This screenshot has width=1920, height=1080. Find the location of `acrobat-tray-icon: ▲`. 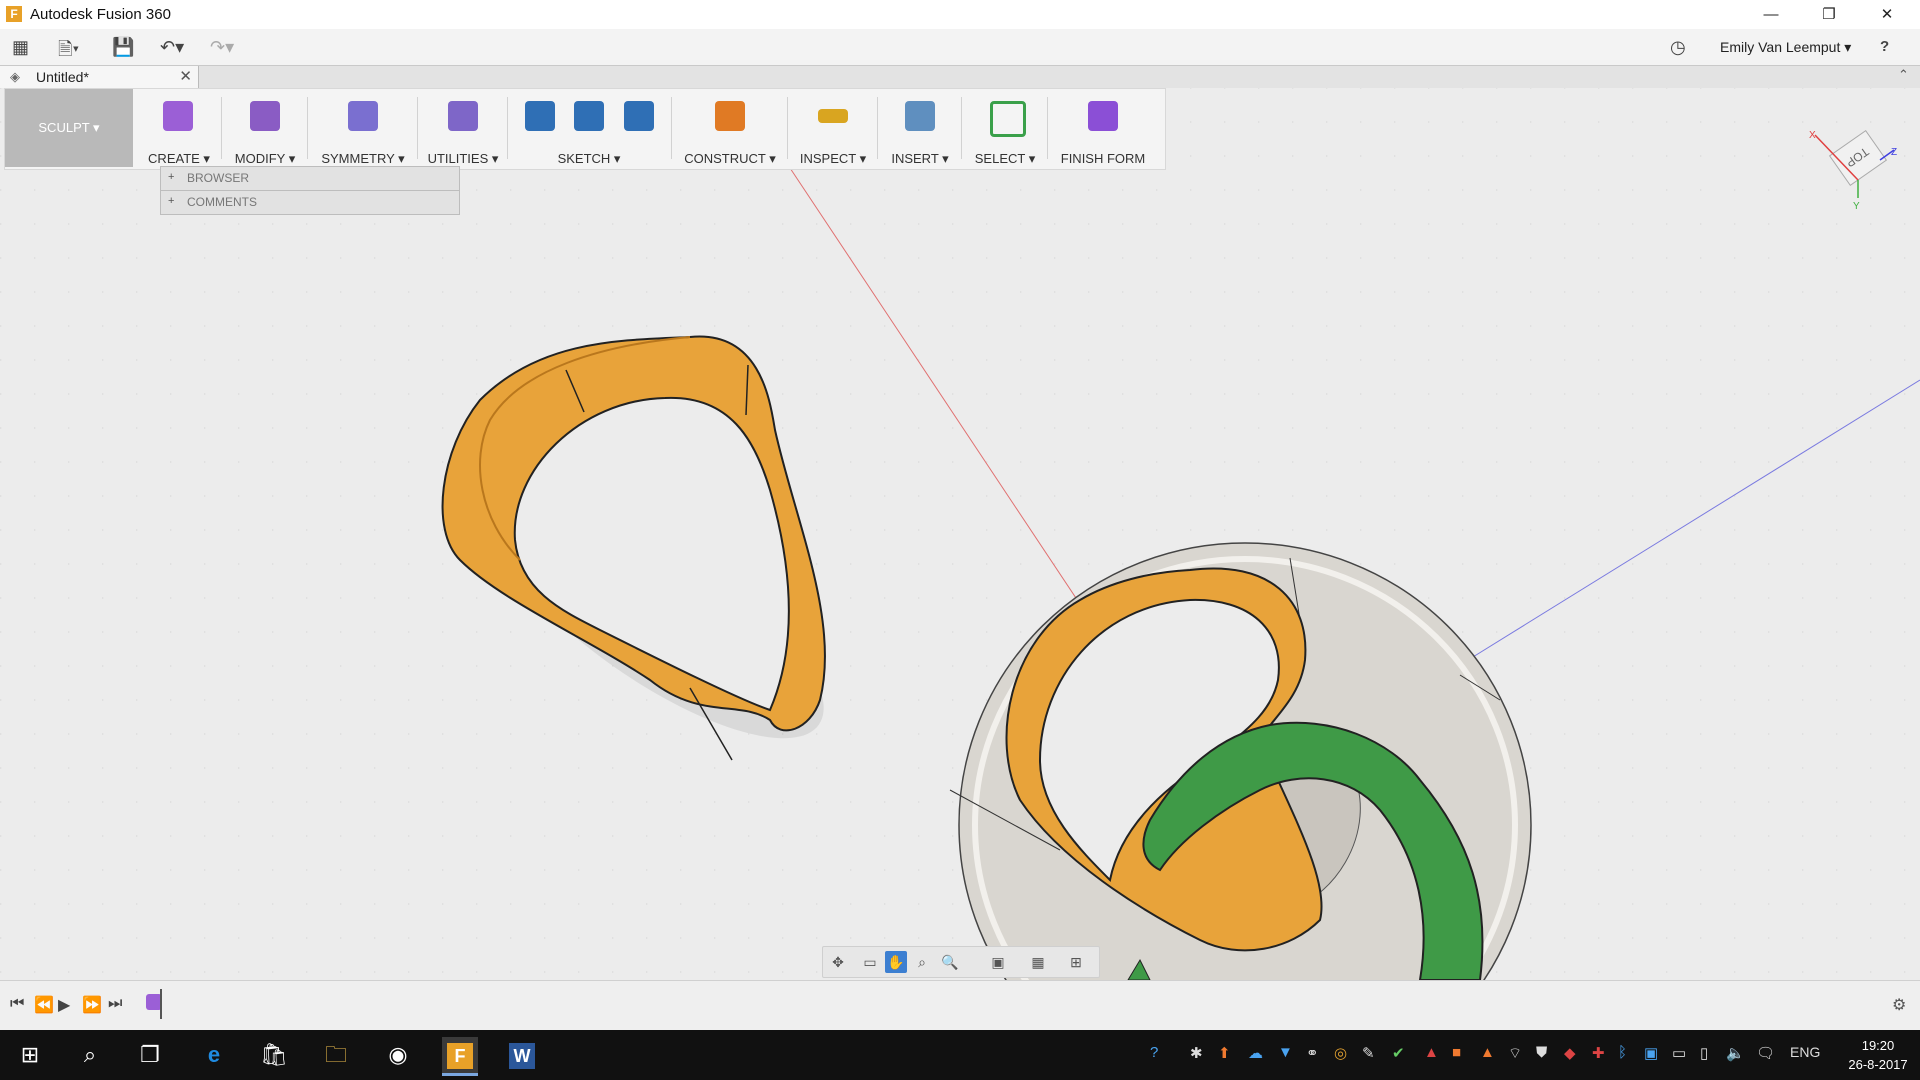

acrobat-tray-icon: ▲ is located at coordinates (1431, 1052).